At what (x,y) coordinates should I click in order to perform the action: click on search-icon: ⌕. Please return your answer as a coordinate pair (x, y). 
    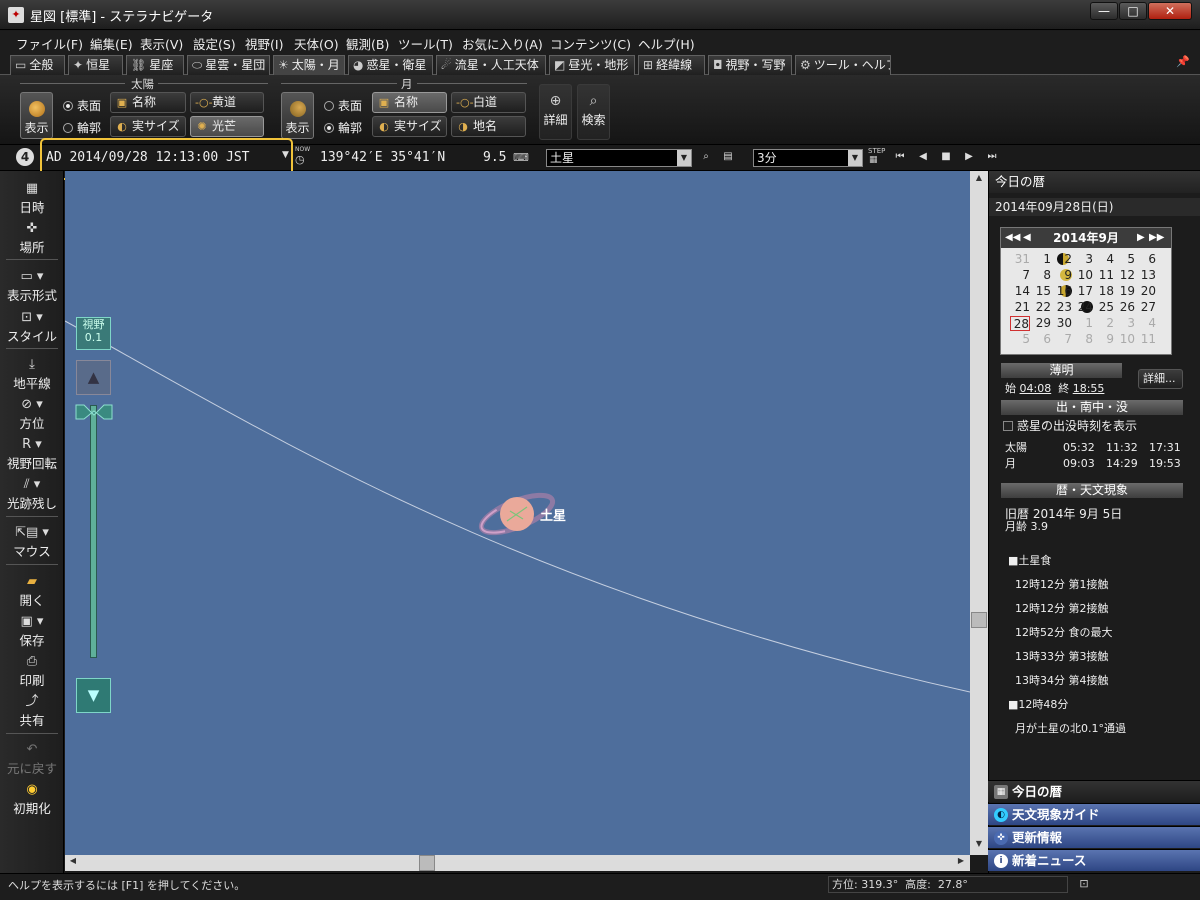
    Looking at the image, I should click on (706, 157).